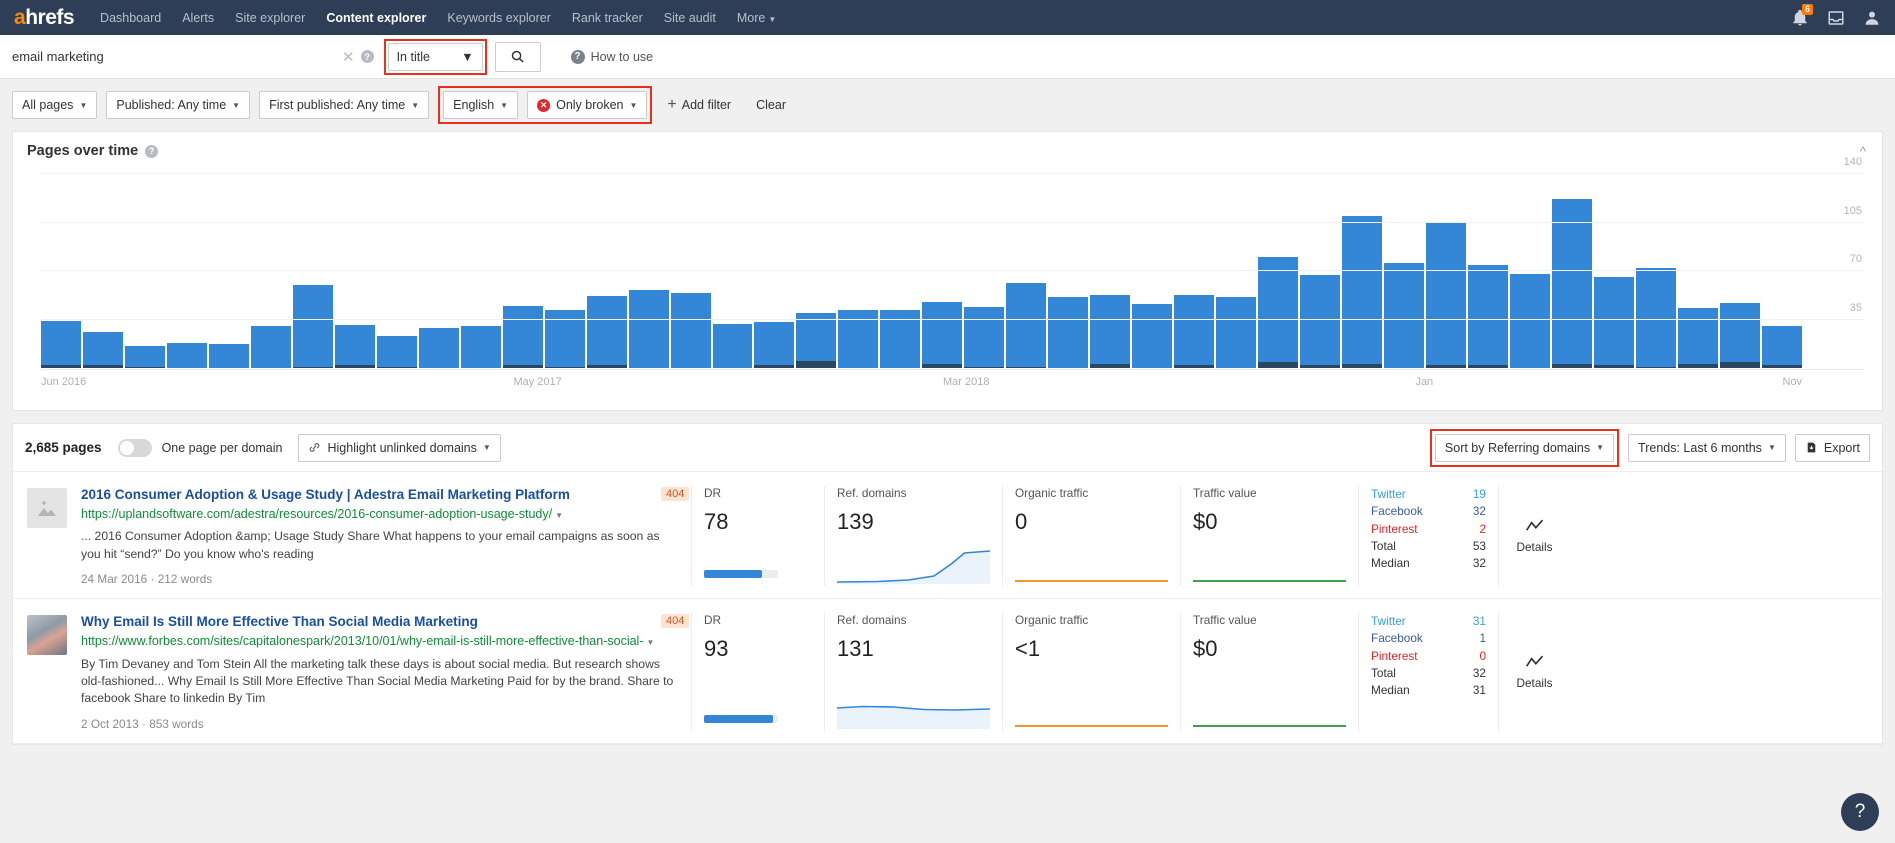 The image size is (1895, 843). I want to click on help-floating-button: ?, so click(1860, 812).